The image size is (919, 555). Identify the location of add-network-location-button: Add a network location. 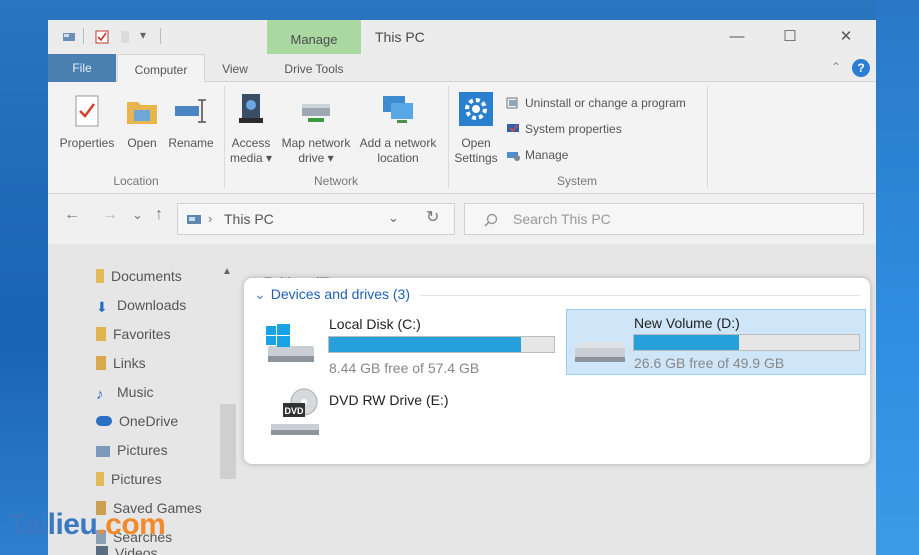
(398, 128).